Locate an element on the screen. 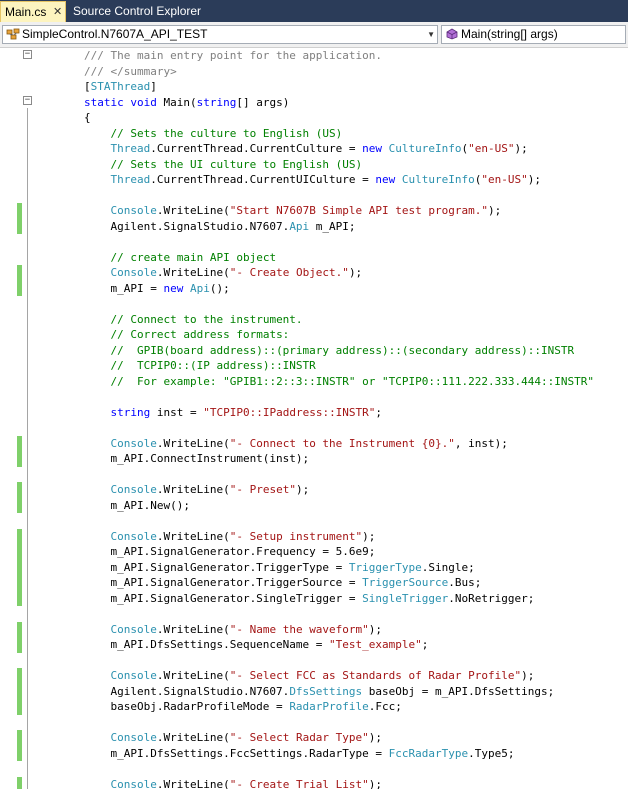 Image resolution: width=628 pixels, height=789 pixels. code-line: // Sets the culture to English (US) is located at coordinates (213, 133).